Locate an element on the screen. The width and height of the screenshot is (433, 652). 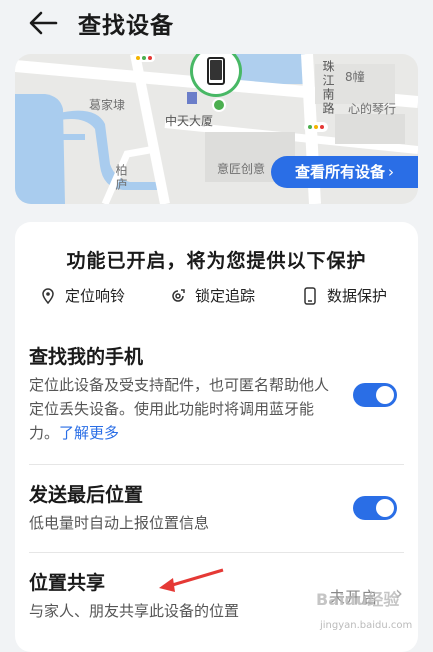
find-phone-toggle is located at coordinates (375, 395).